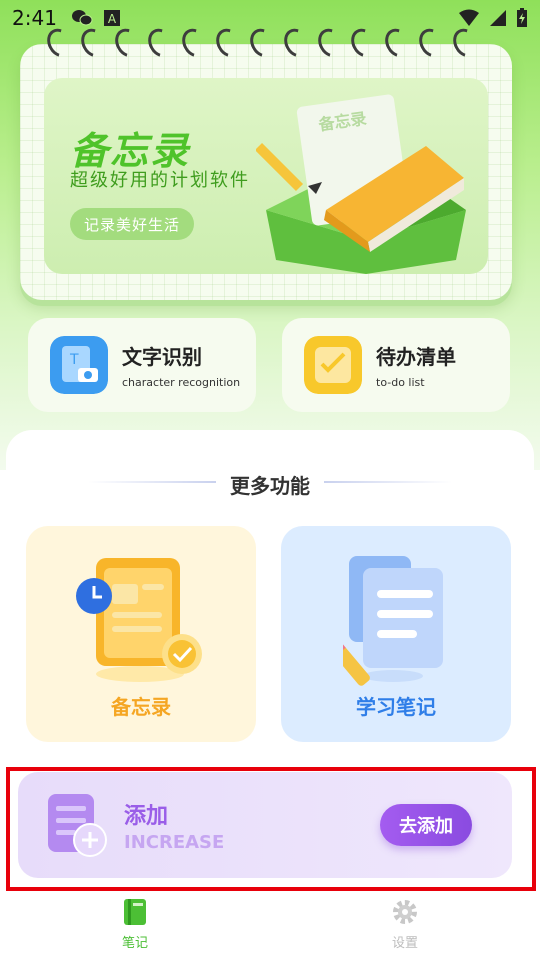  What do you see at coordinates (132, 224) in the screenshot?
I see `banner-record-button: 记录美好生活` at bounding box center [132, 224].